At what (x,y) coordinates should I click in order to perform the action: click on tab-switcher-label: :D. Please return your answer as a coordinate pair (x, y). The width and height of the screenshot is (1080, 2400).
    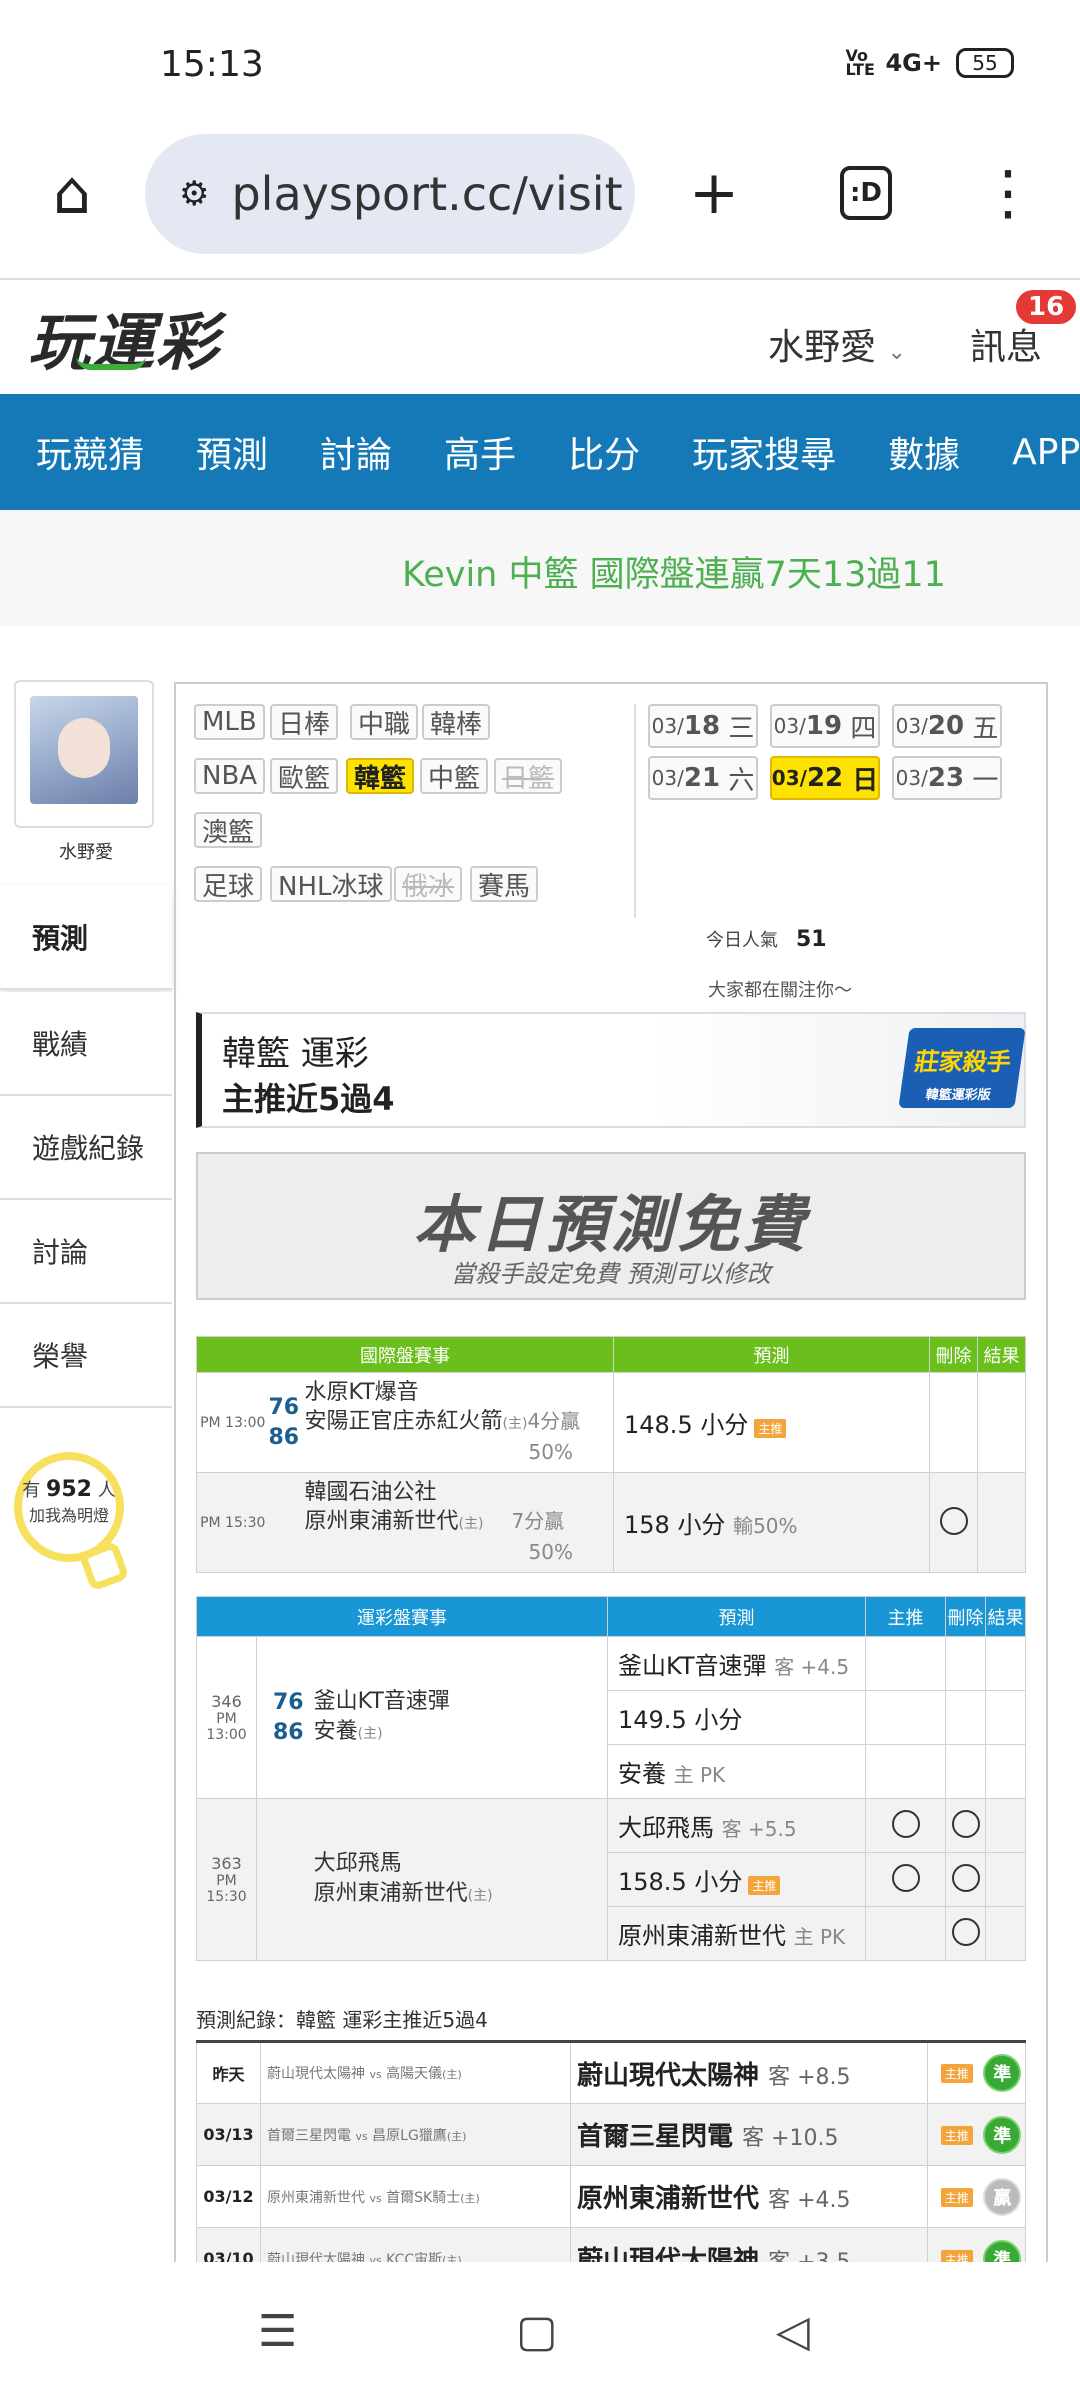
    Looking at the image, I should click on (866, 193).